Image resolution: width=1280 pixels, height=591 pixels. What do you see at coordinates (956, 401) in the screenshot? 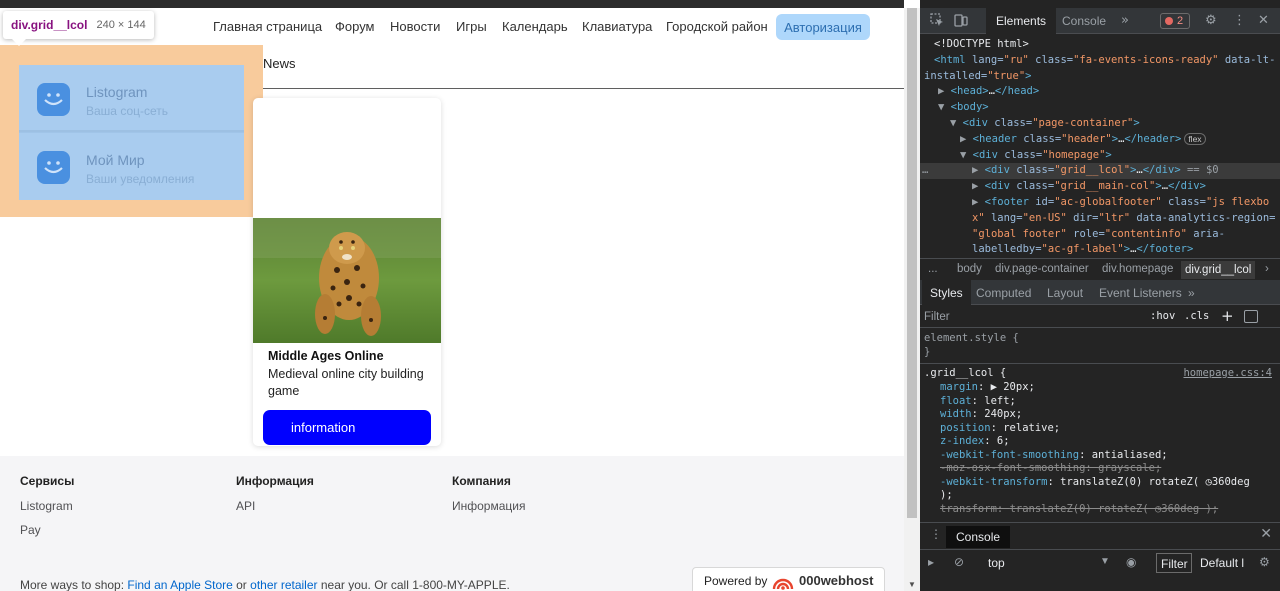
I see `css-property-name: float` at bounding box center [956, 401].